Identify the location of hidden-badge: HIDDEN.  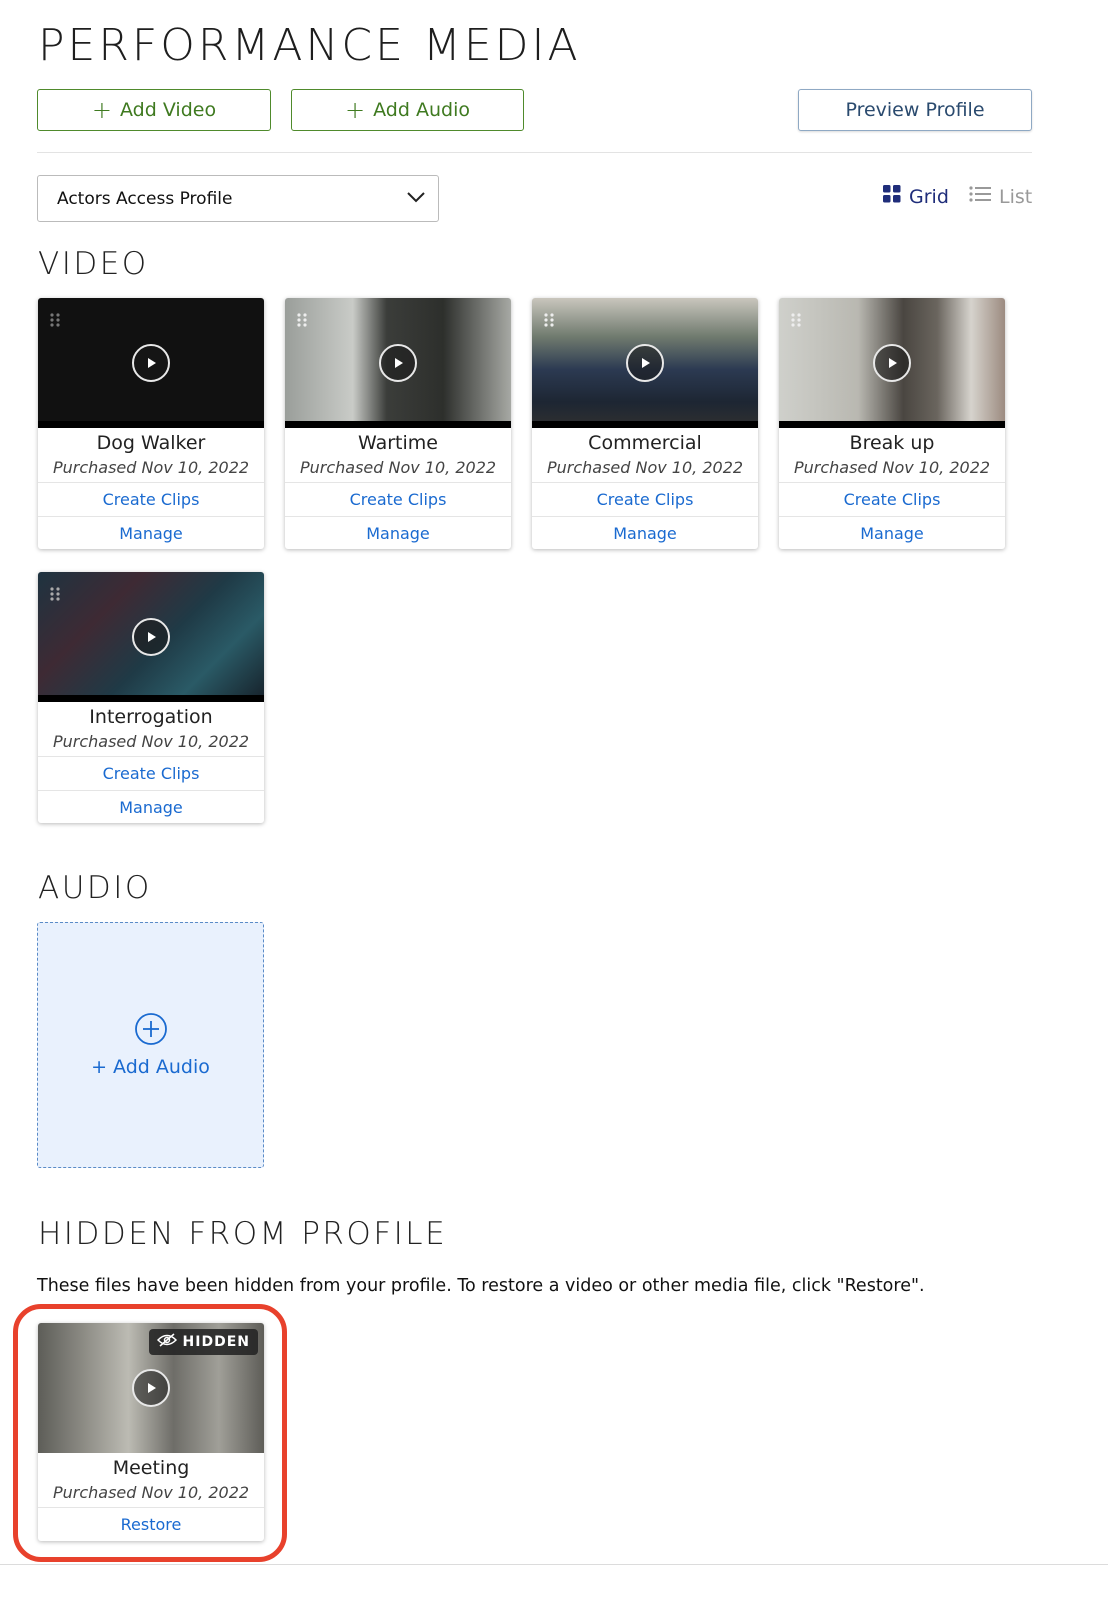
(203, 1342).